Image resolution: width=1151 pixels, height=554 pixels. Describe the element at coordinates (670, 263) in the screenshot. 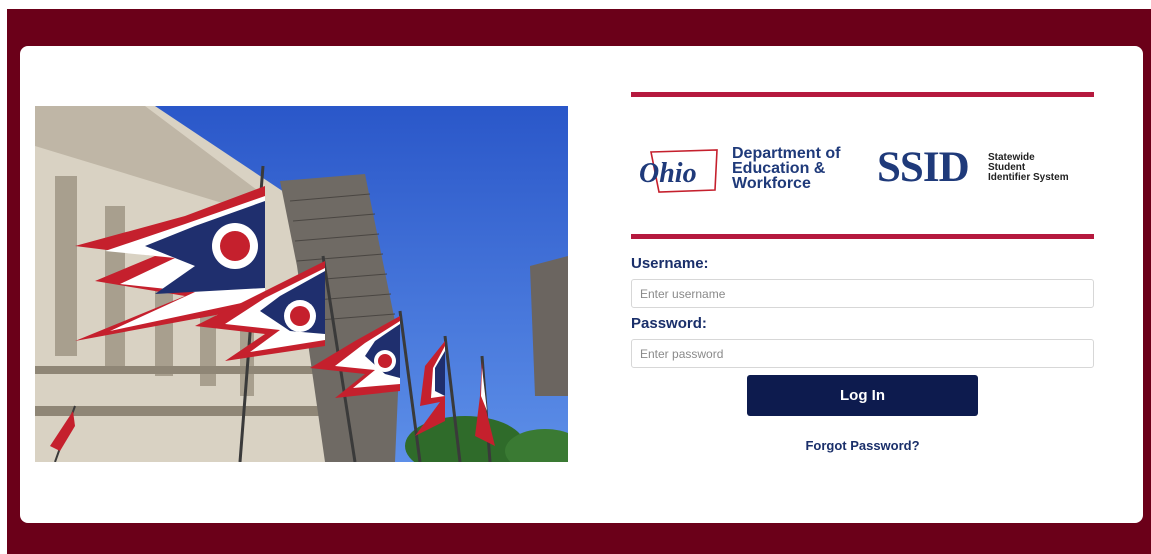

I see `username-label: Username:` at that location.